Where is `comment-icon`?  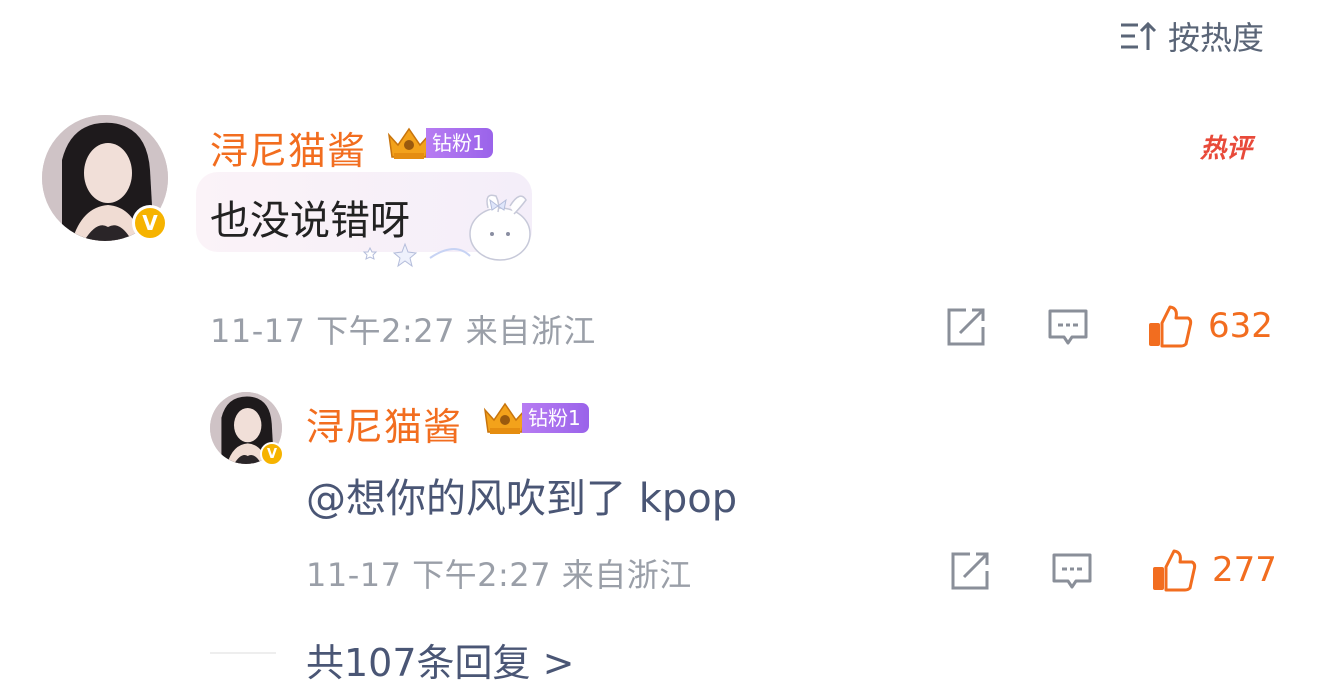 comment-icon is located at coordinates (1068, 327).